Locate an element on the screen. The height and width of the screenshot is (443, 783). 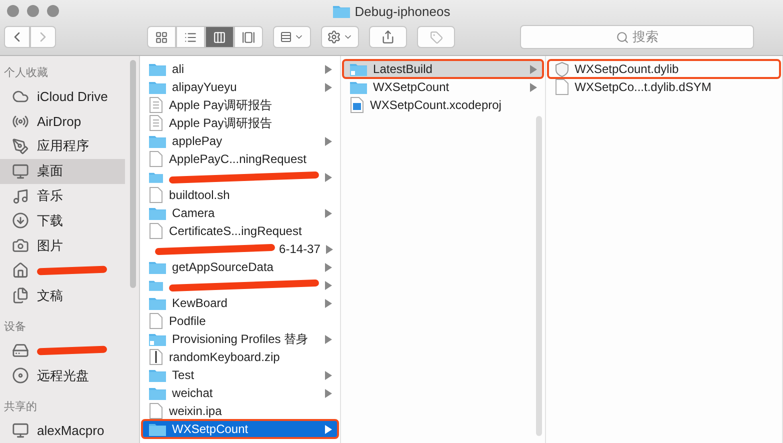
sidebar-item: 远程光盘 is located at coordinates (63, 375).